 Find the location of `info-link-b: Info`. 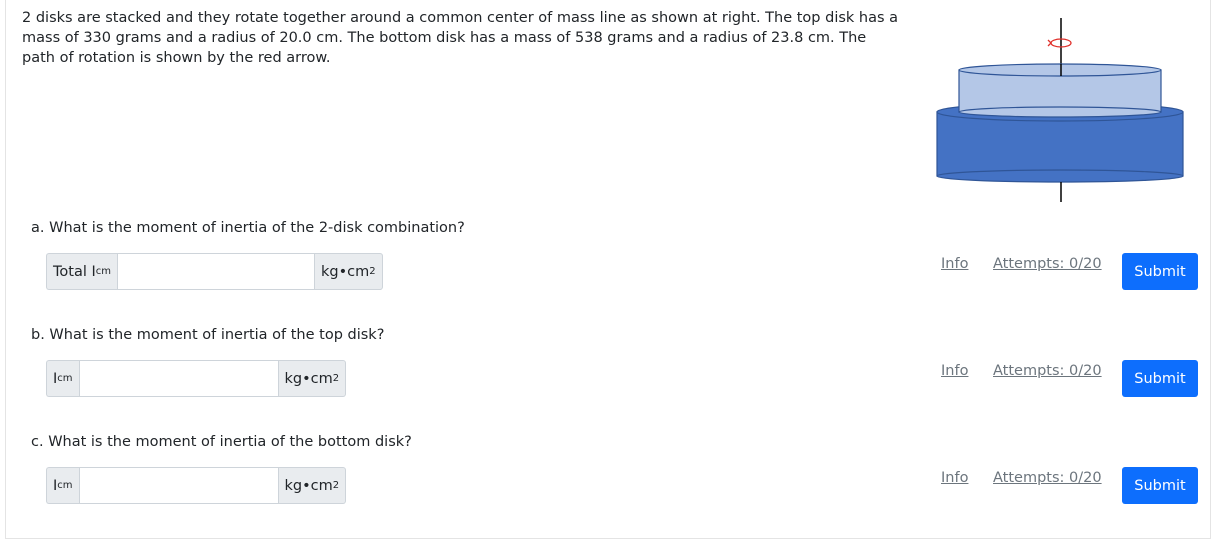

info-link-b: Info is located at coordinates (954, 371).